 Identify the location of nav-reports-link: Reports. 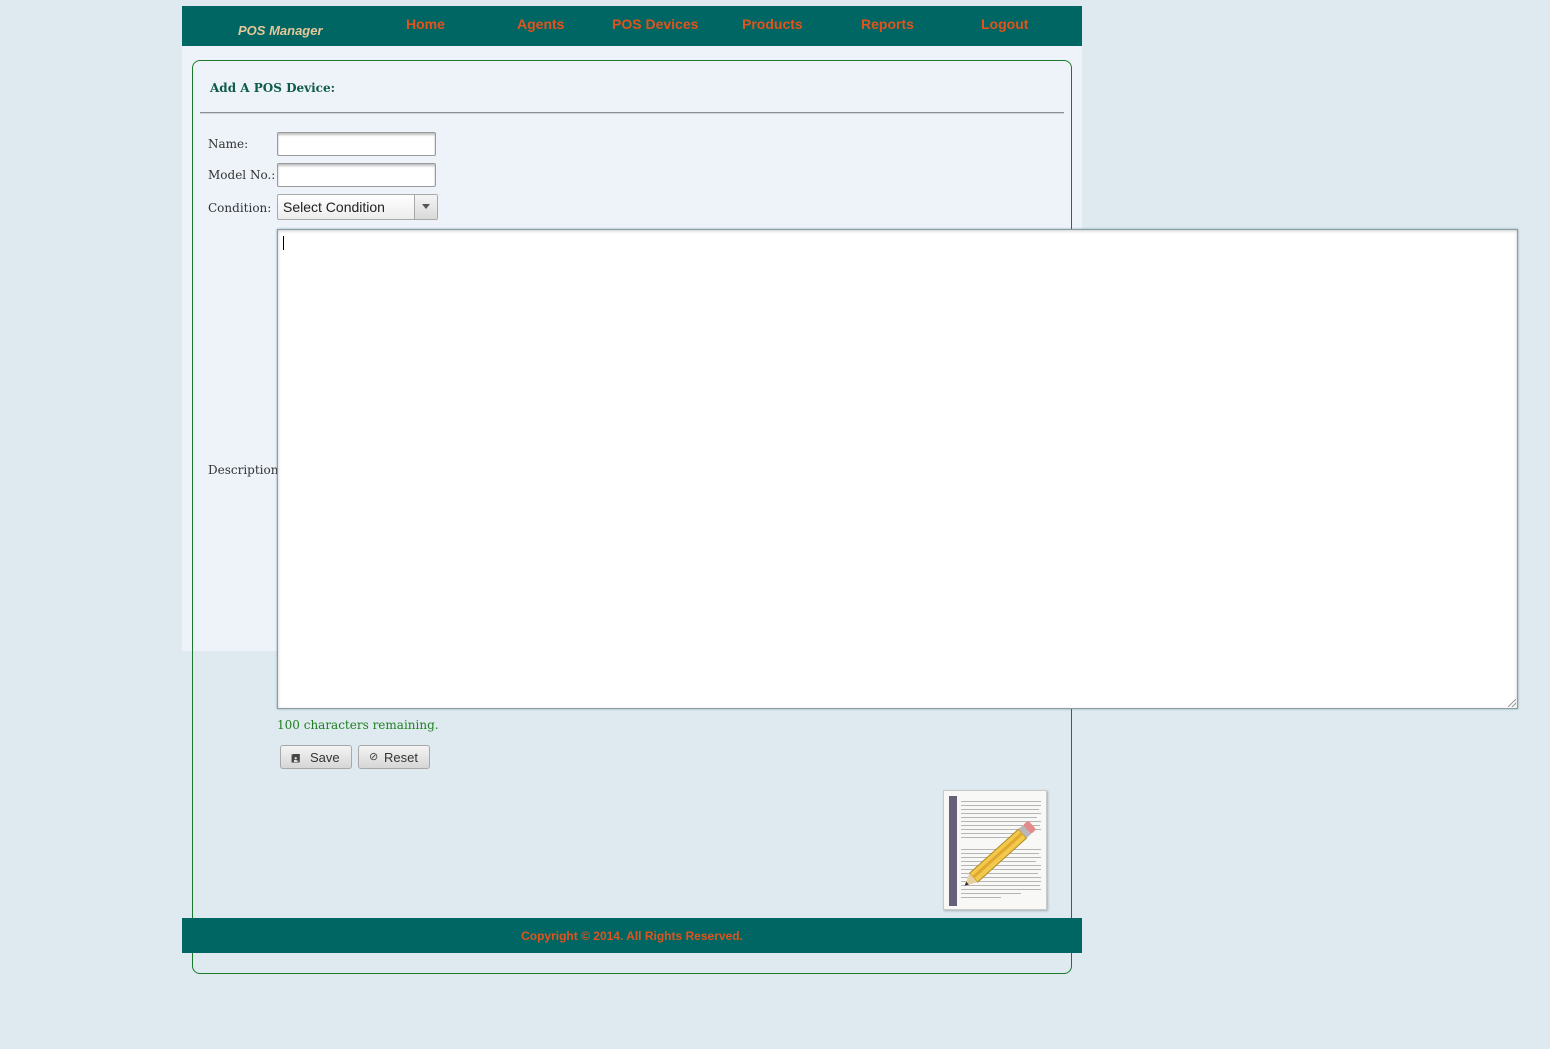
(887, 24).